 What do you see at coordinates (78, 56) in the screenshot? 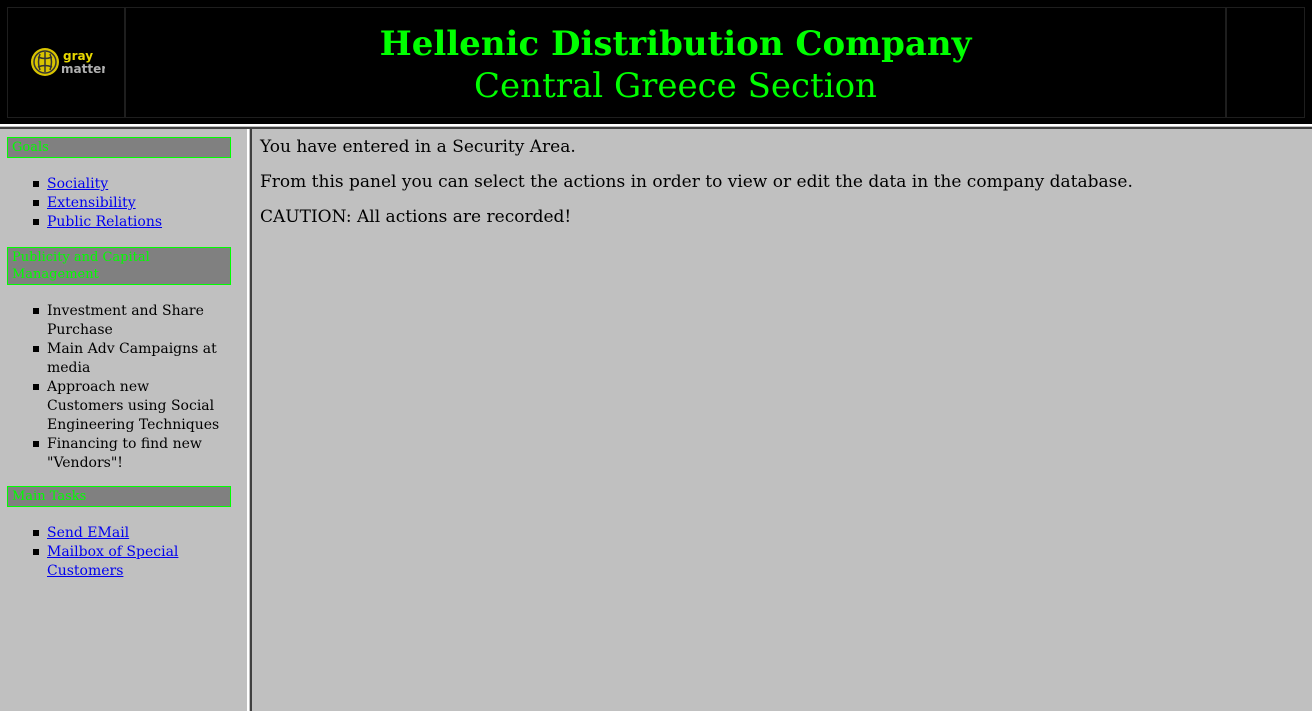
I see `svg-text: gray` at bounding box center [78, 56].